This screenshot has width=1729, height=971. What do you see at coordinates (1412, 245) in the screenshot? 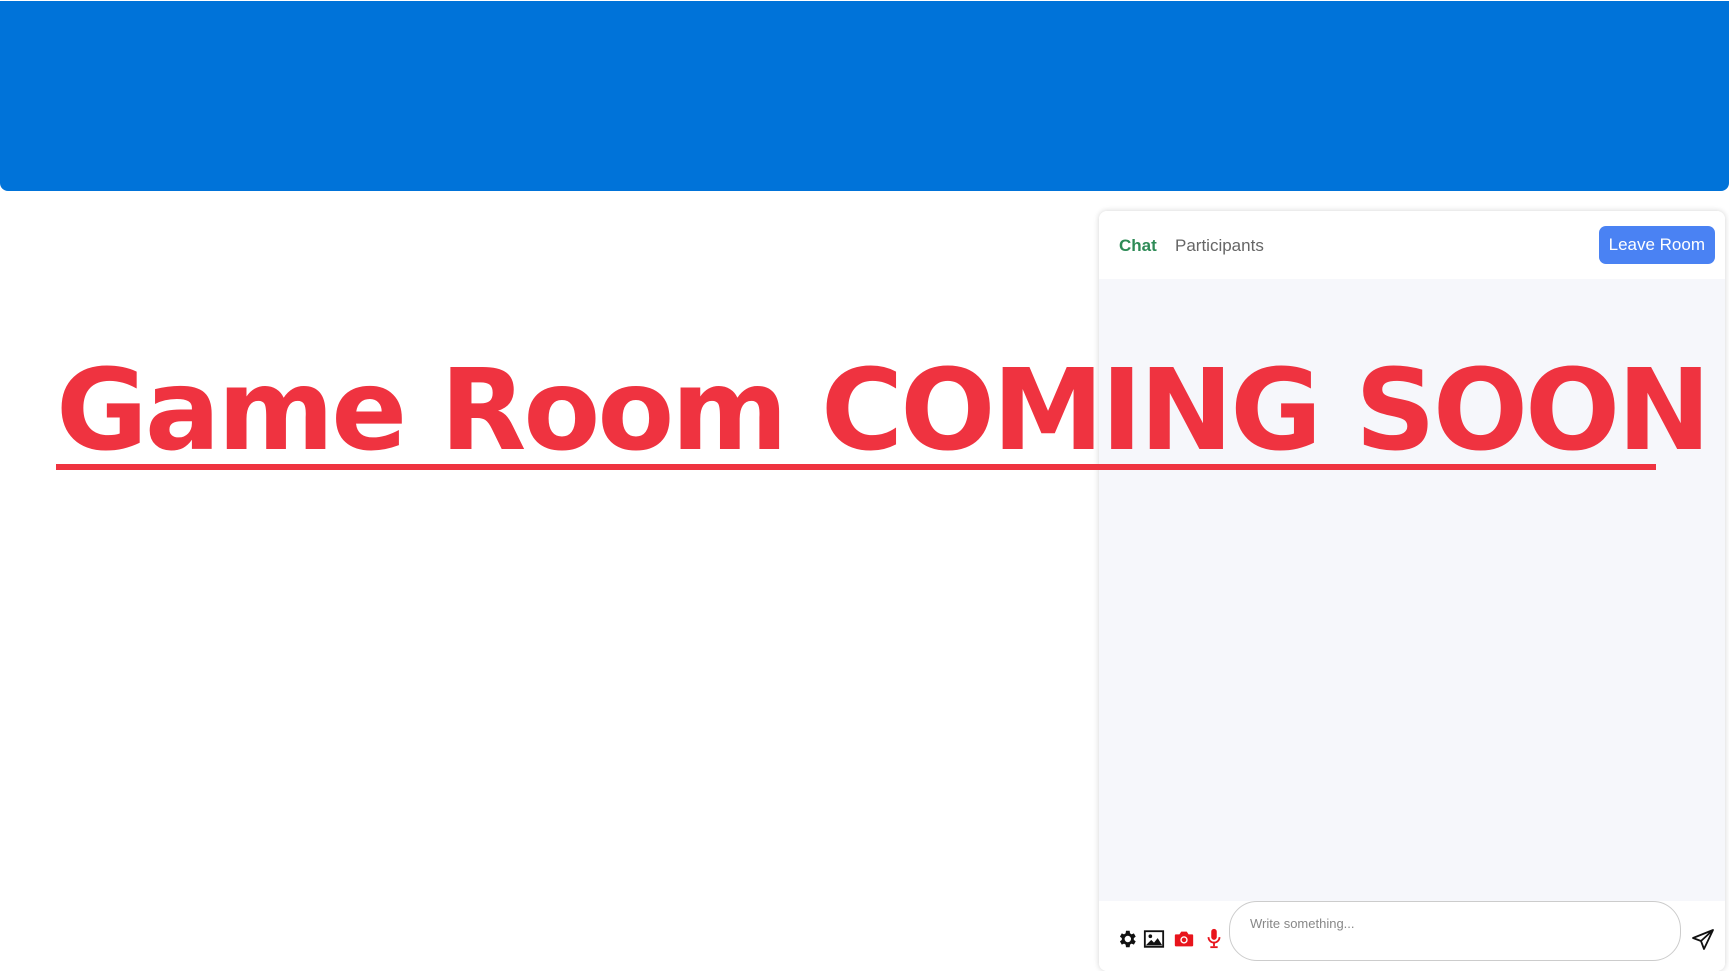
I see `chat-header: Chat Participants Leave Room` at bounding box center [1412, 245].